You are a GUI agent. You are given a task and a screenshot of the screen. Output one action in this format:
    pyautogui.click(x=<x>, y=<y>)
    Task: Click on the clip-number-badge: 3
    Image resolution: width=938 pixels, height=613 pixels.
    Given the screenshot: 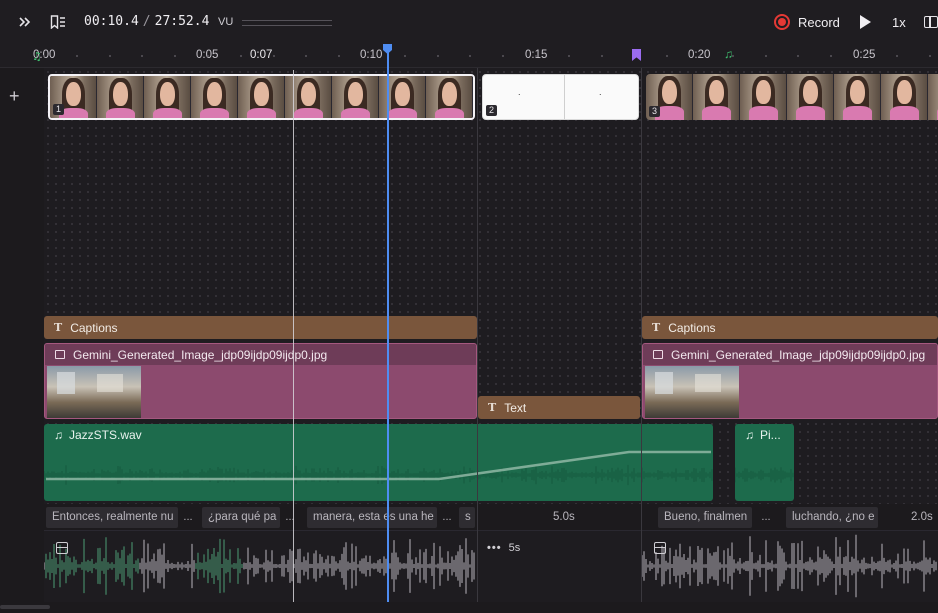 What is the action you would take?
    pyautogui.click(x=655, y=111)
    